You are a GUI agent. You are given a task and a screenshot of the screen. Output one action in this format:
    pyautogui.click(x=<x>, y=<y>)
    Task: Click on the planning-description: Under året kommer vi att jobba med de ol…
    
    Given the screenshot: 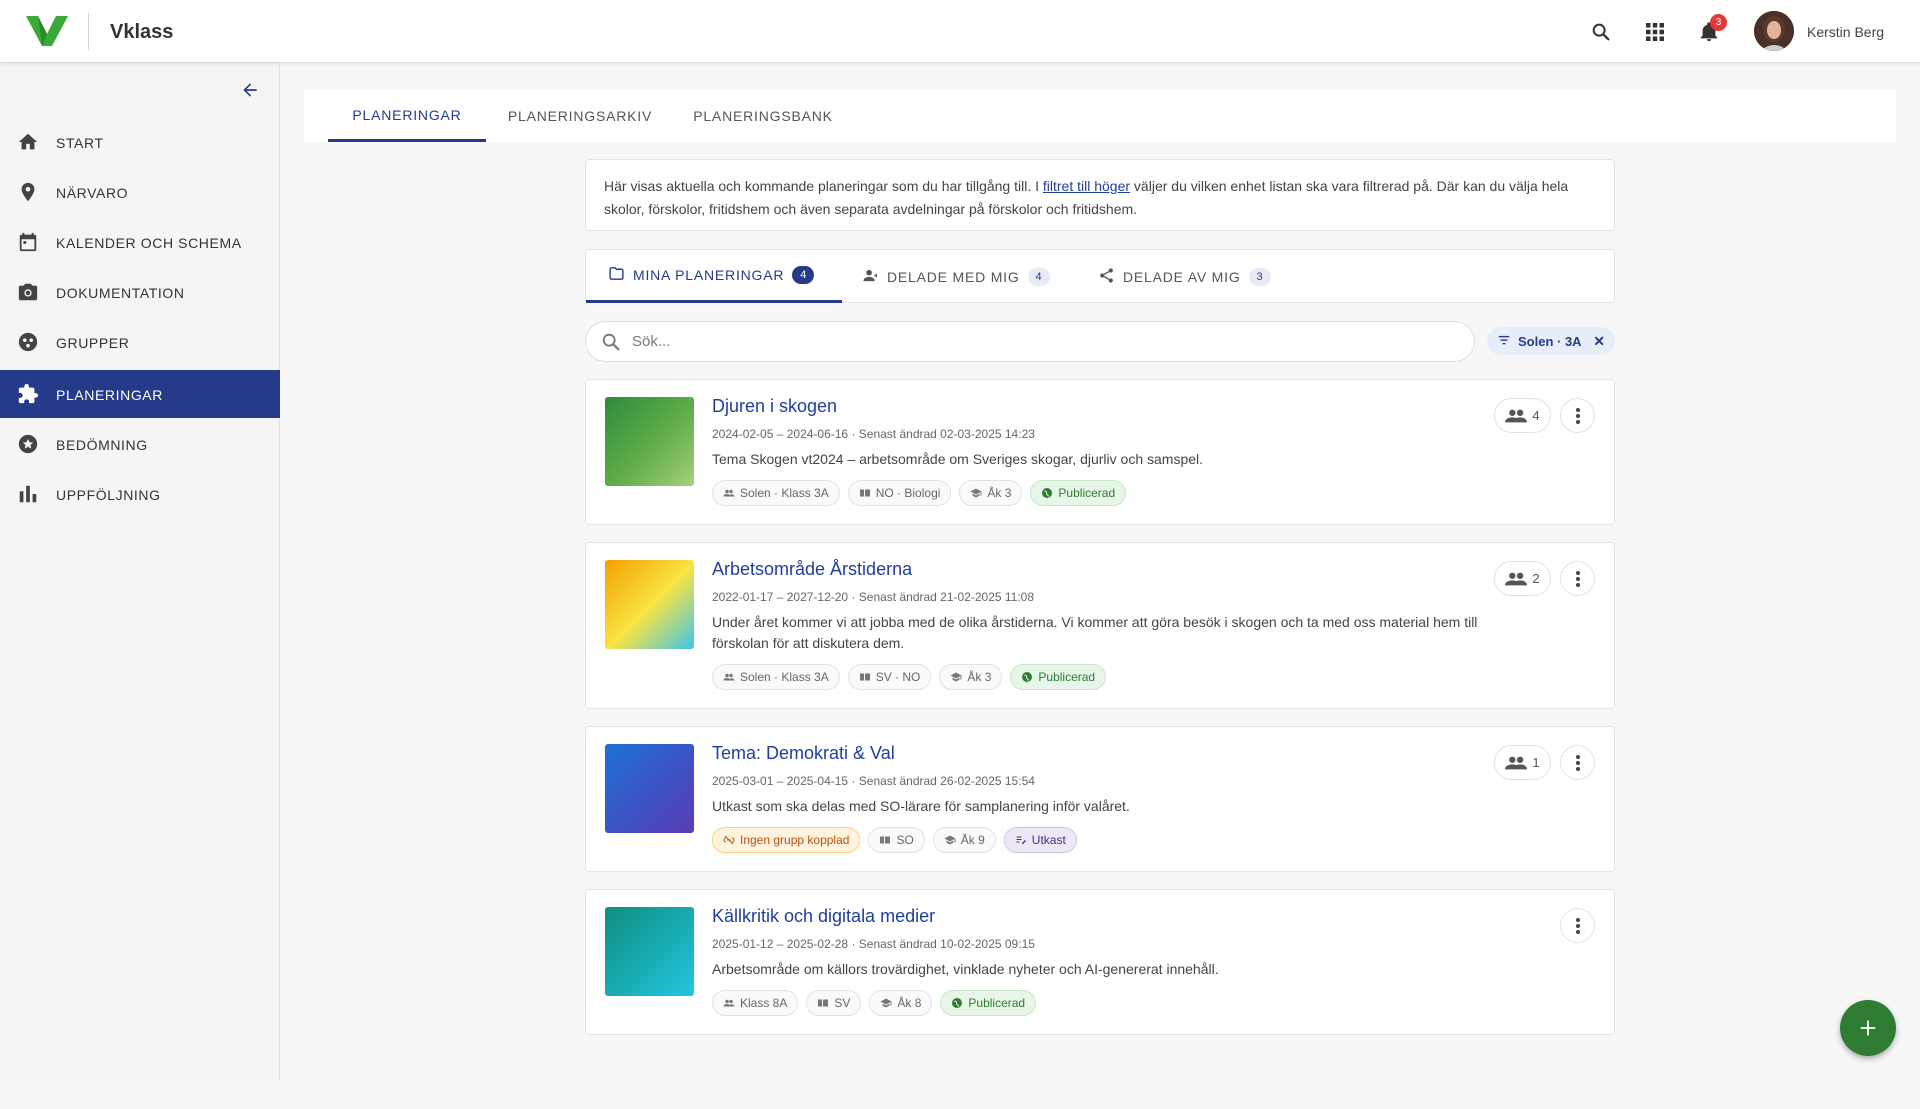 What is the action you would take?
    pyautogui.click(x=1095, y=632)
    